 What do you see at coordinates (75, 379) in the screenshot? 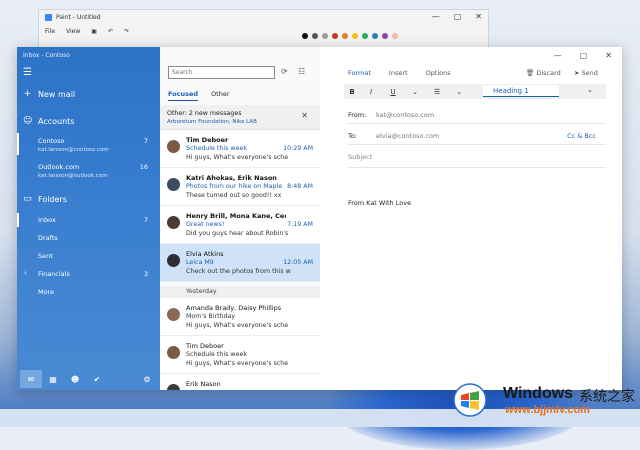
I see `people-icon: ☻` at bounding box center [75, 379].